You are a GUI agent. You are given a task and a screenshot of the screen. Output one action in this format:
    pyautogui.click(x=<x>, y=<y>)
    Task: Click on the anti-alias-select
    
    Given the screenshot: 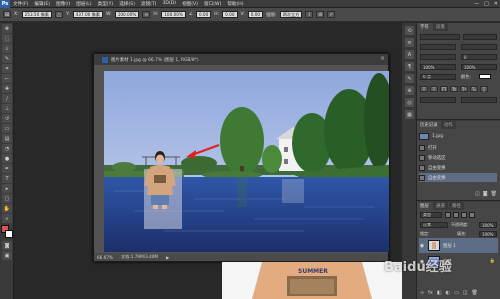 What is the action you would take?
    pyautogui.click(x=479, y=100)
    